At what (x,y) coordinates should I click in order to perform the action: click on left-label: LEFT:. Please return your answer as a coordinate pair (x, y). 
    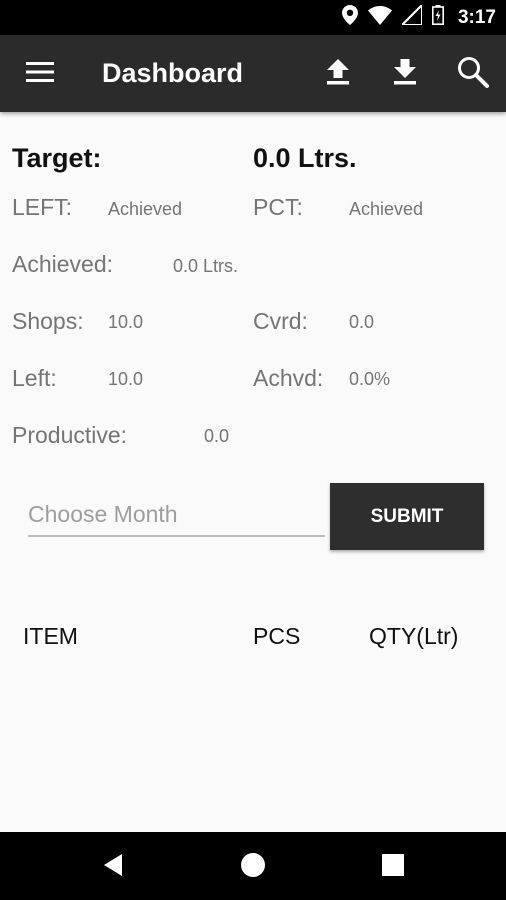
    Looking at the image, I should click on (42, 207).